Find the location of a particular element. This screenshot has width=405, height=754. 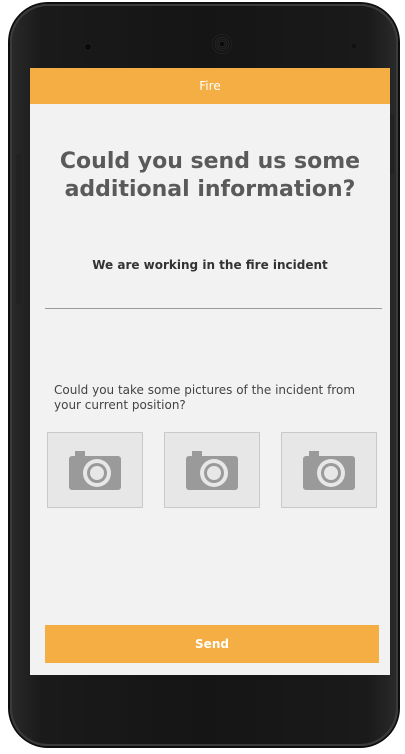

app-bar-title: Fire is located at coordinates (210, 86).